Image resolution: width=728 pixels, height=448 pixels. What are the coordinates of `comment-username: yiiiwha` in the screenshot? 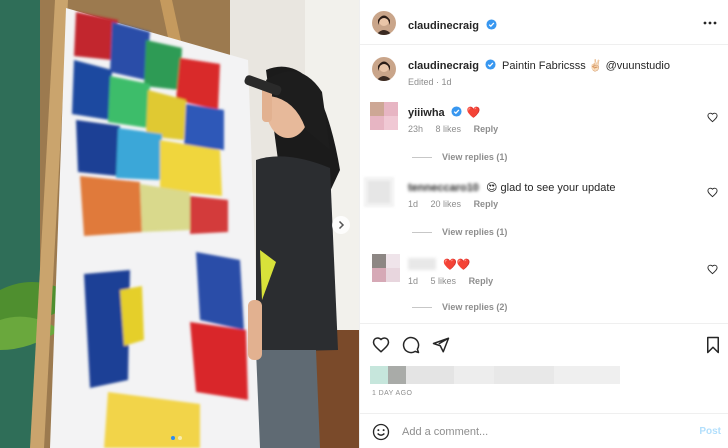 It's located at (426, 113).